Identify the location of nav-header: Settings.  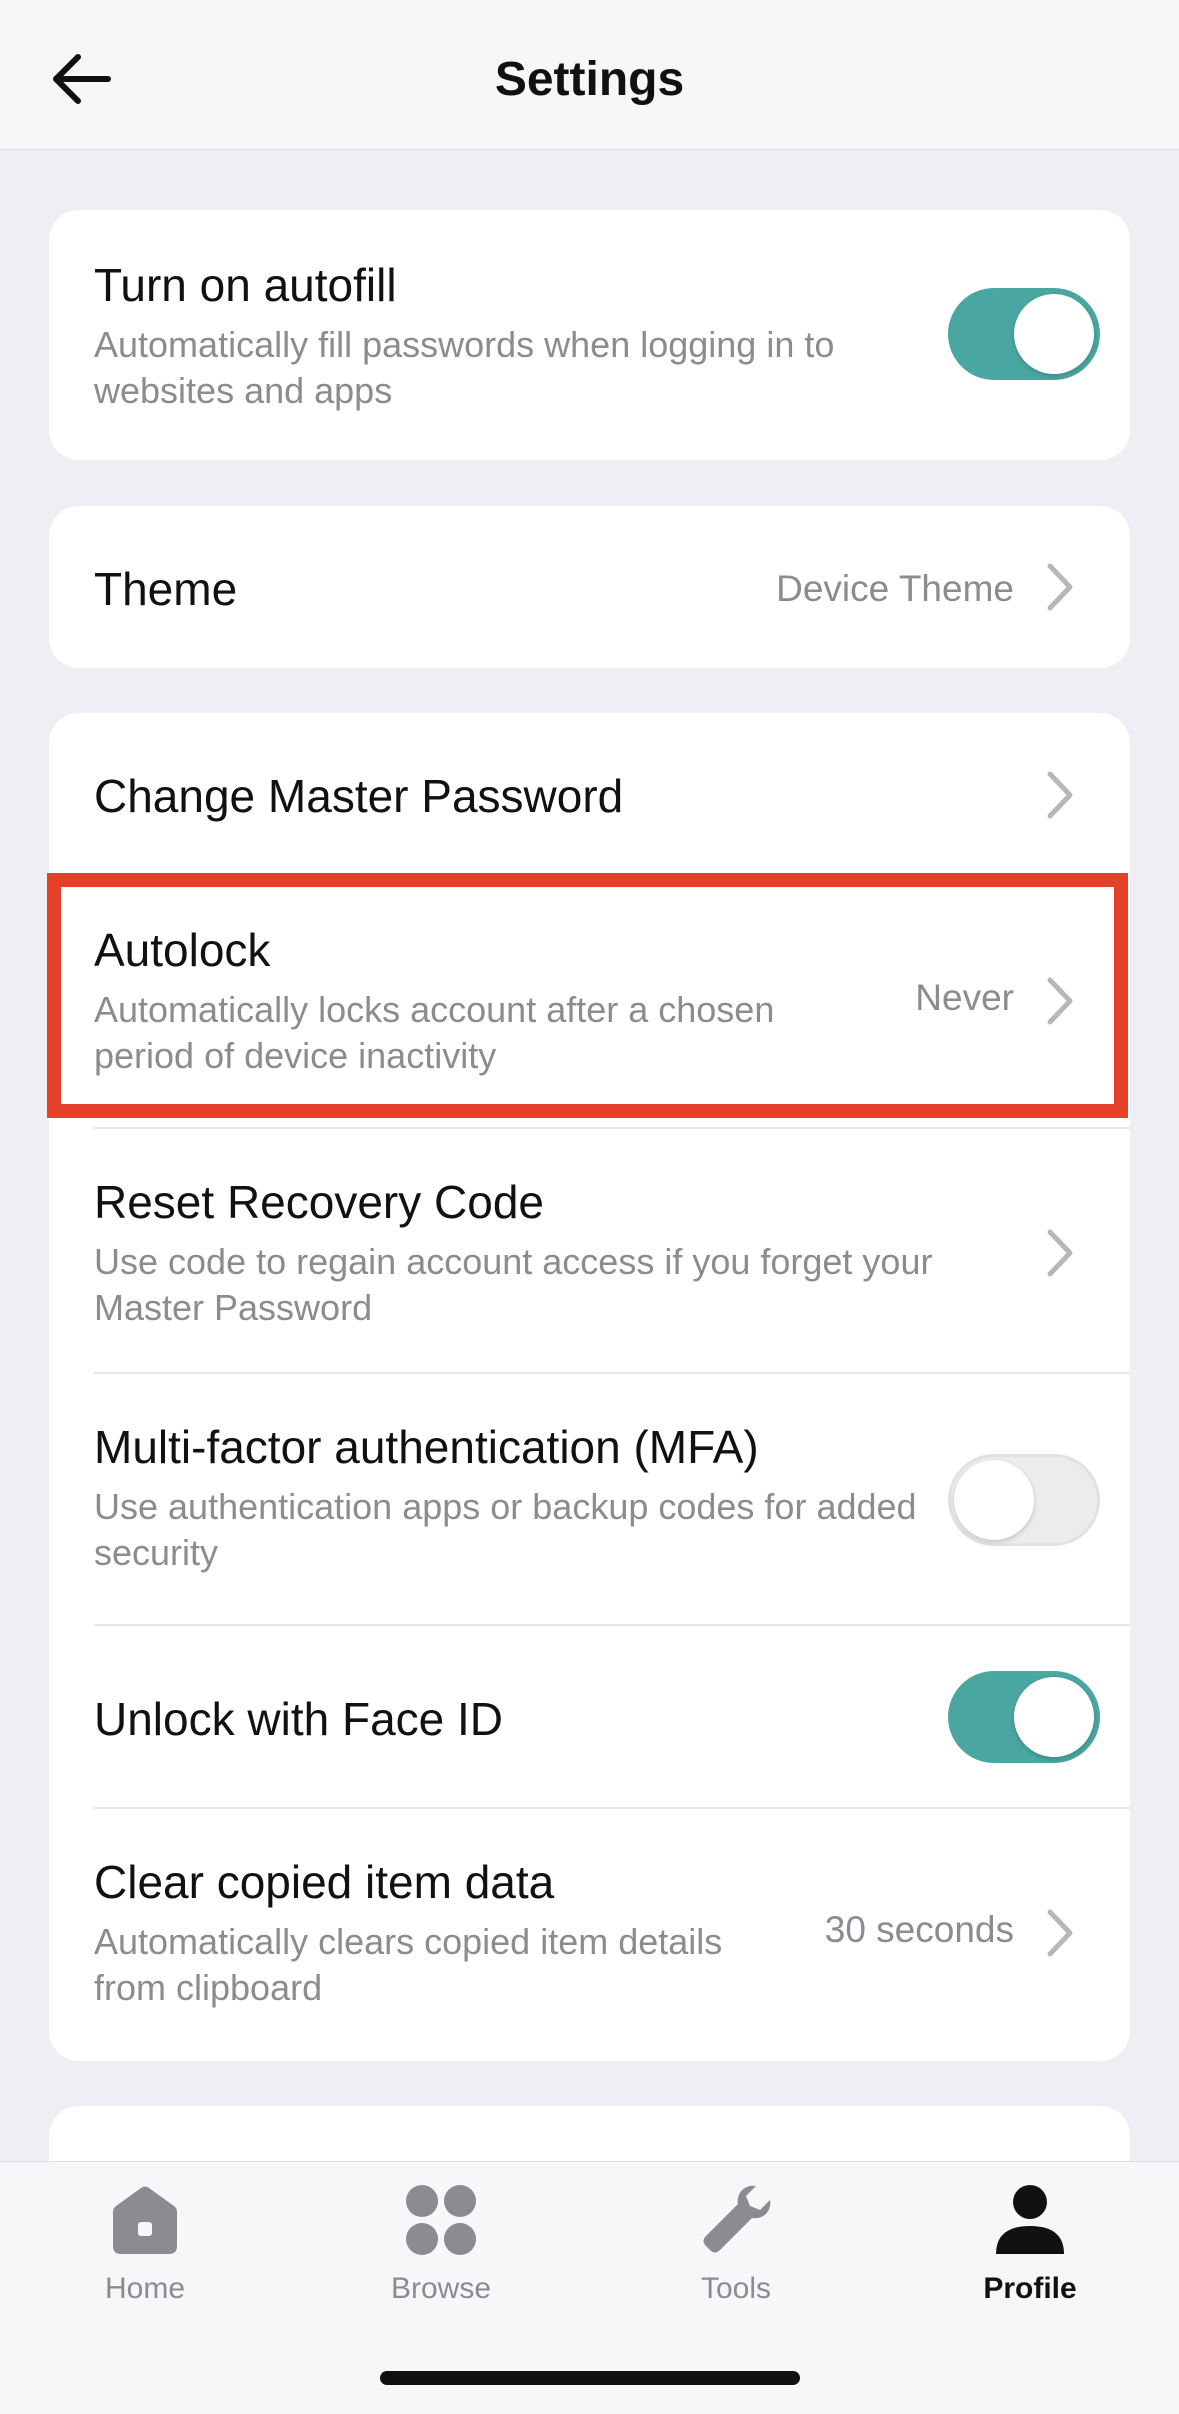
(589, 75).